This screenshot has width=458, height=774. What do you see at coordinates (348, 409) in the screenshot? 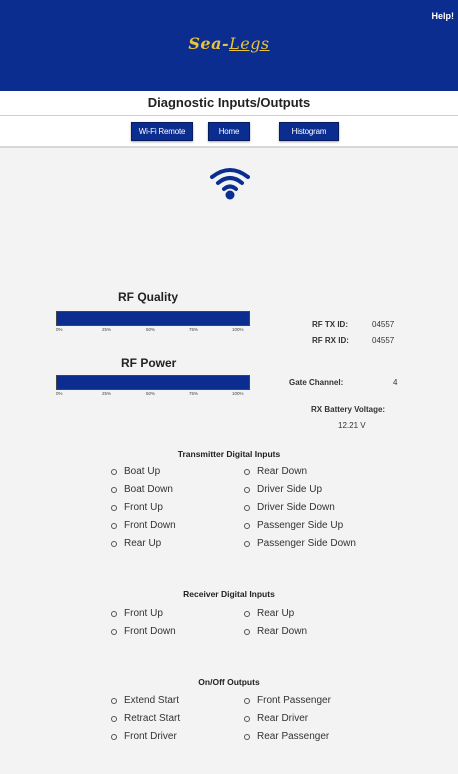
I see `rx-battery-label: RX Battery Voltage:` at bounding box center [348, 409].